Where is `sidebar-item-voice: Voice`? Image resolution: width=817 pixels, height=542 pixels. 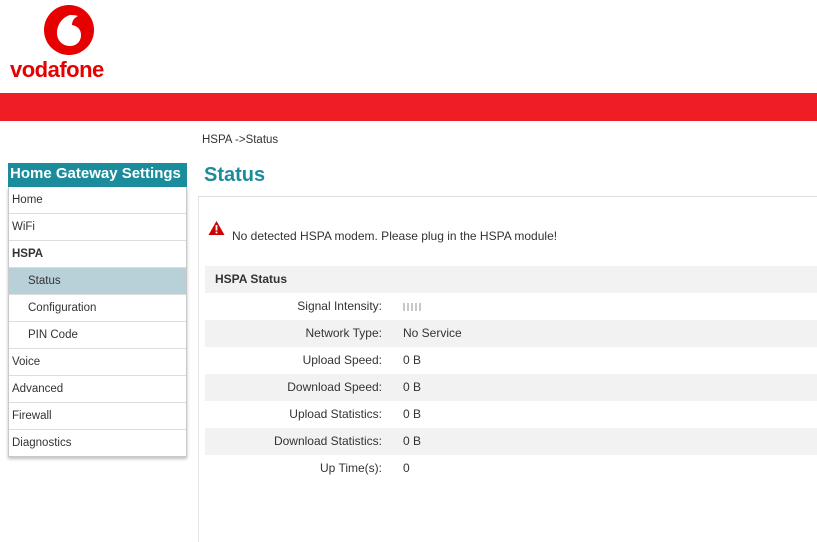
sidebar-item-voice: Voice is located at coordinates (97, 362).